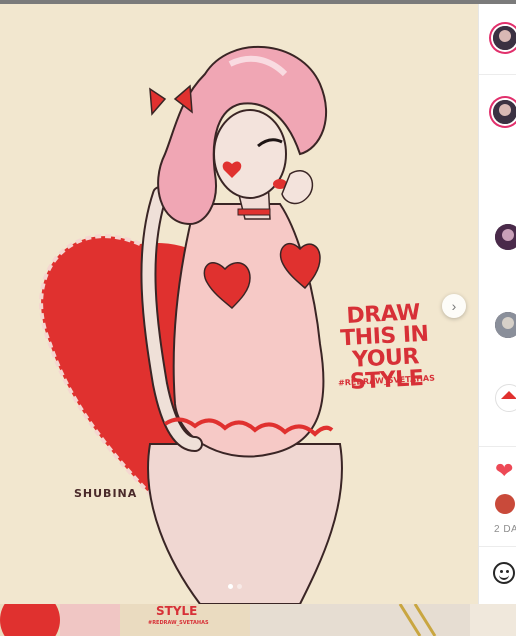 The width and height of the screenshot is (516, 636). I want to click on thumbnail-hashtag: #REDRAW_SVETAHAS, so click(178, 623).